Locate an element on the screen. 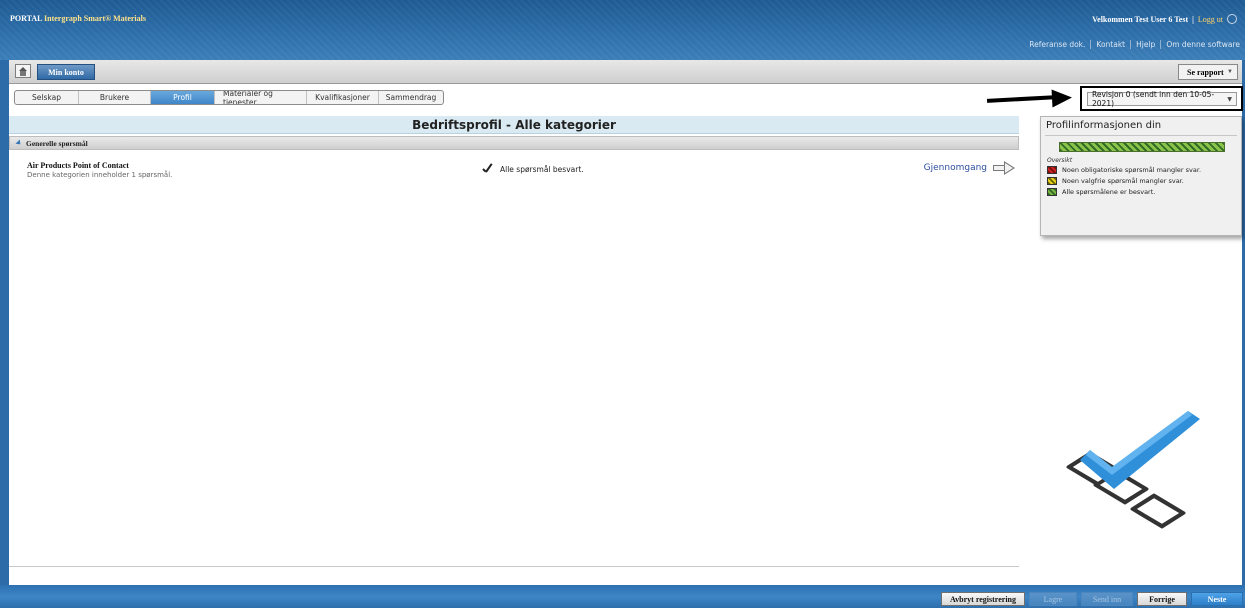 The image size is (1245, 608). review-label: Gjennomgang is located at coordinates (955, 168).